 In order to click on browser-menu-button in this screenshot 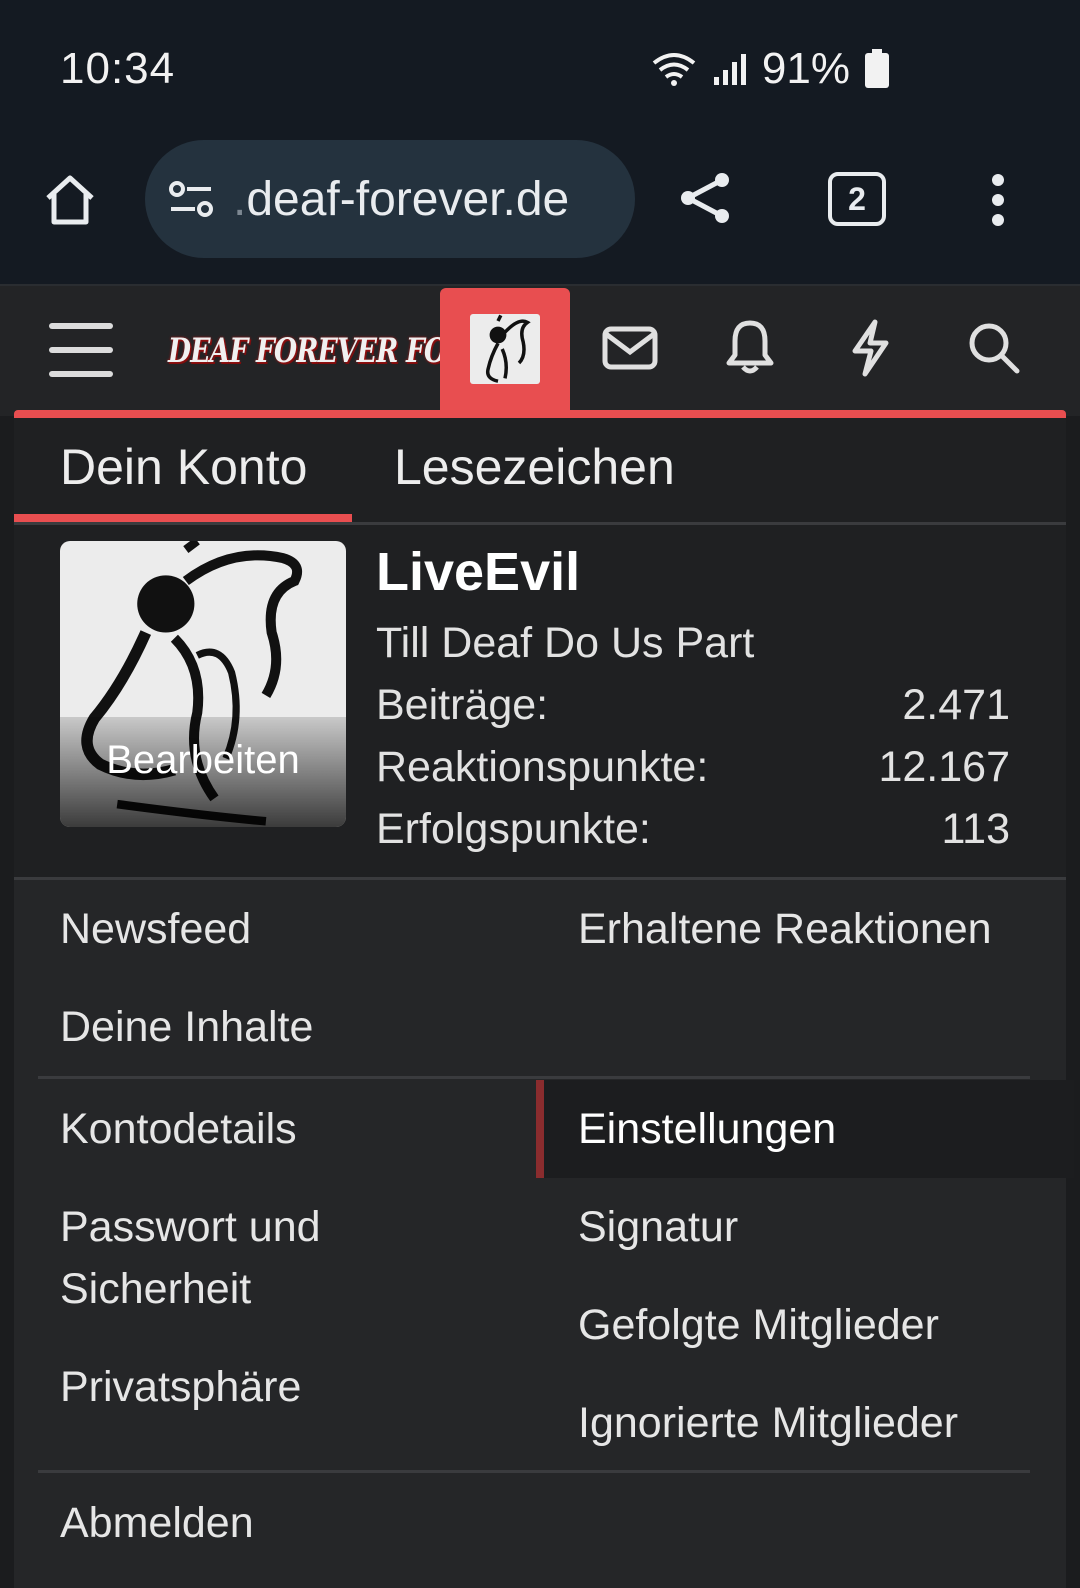, I will do `click(998, 200)`.